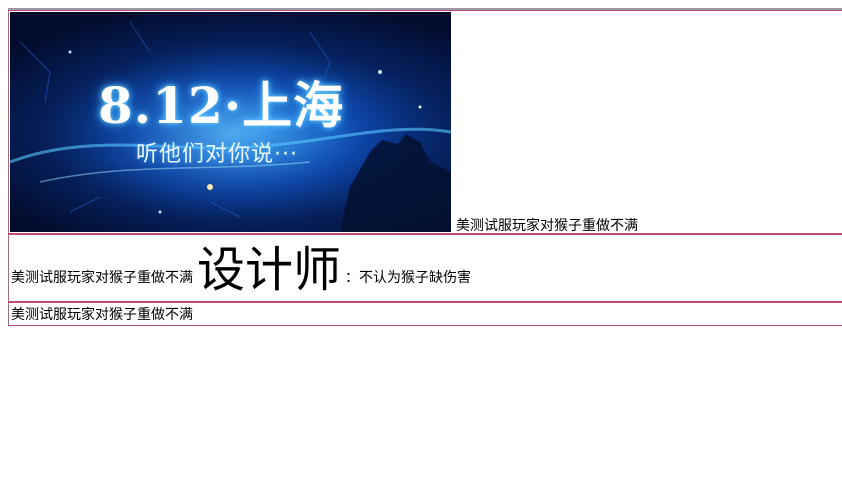 This screenshot has width=842, height=483. What do you see at coordinates (102, 278) in the screenshot?
I see `headline-prefix: 美测试服玩家对猴子重做不满` at bounding box center [102, 278].